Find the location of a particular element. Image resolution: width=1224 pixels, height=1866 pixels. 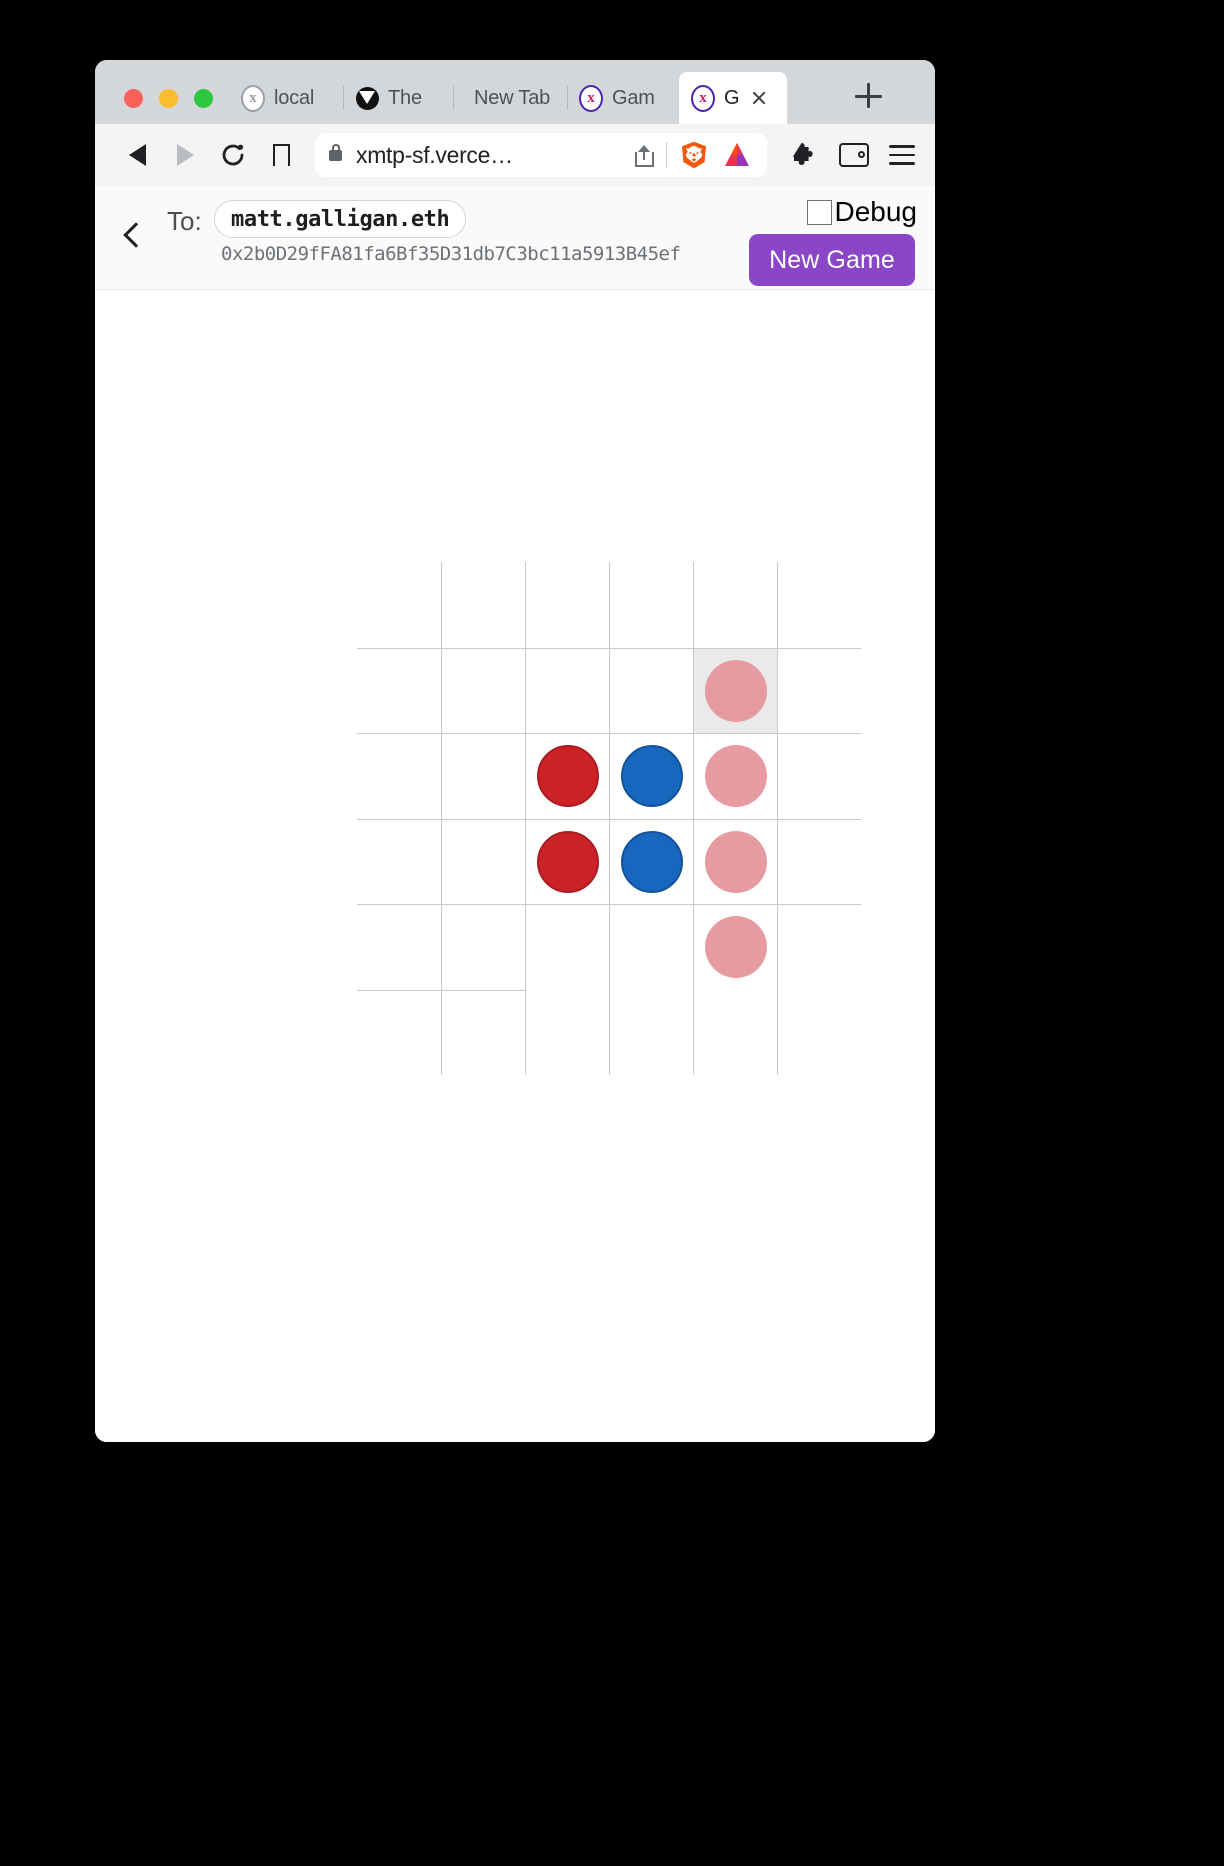

traffic-lights is located at coordinates (168, 98).